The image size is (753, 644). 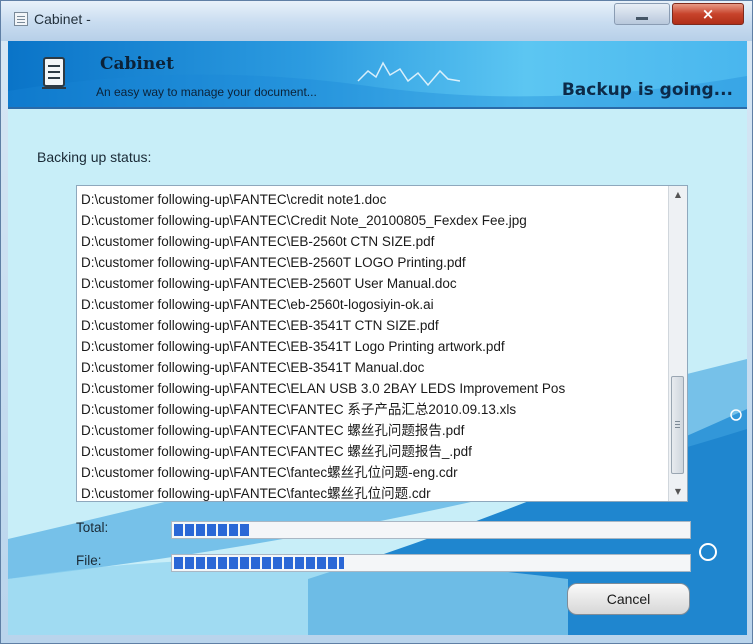 What do you see at coordinates (628, 599) in the screenshot?
I see `cancel-button: Cancel` at bounding box center [628, 599].